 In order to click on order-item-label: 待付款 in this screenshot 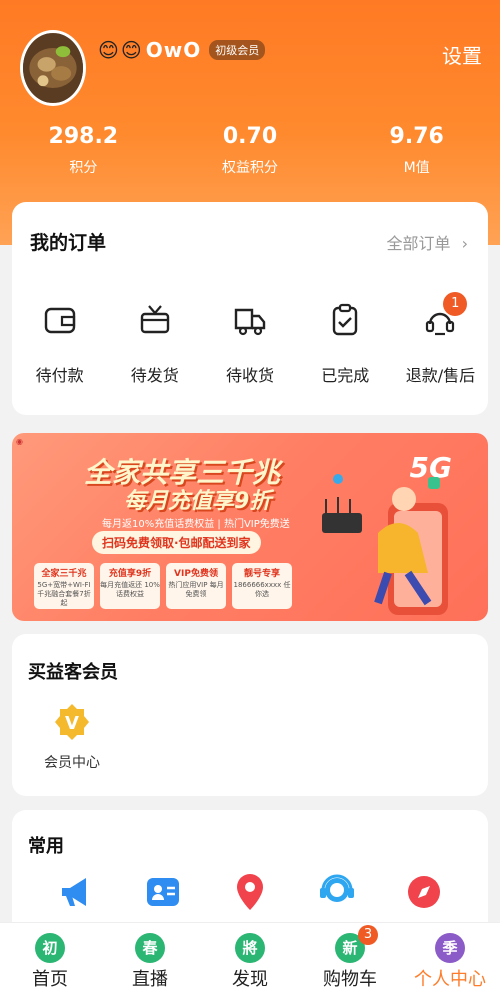, I will do `click(59, 375)`.